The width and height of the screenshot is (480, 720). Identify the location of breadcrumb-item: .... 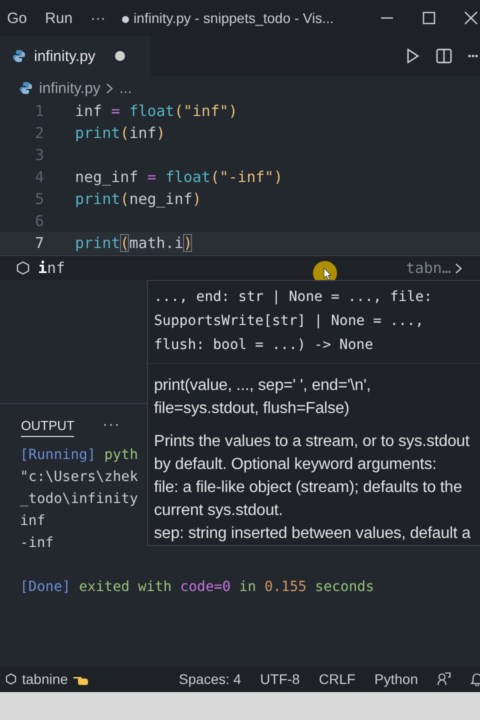
(125, 88).